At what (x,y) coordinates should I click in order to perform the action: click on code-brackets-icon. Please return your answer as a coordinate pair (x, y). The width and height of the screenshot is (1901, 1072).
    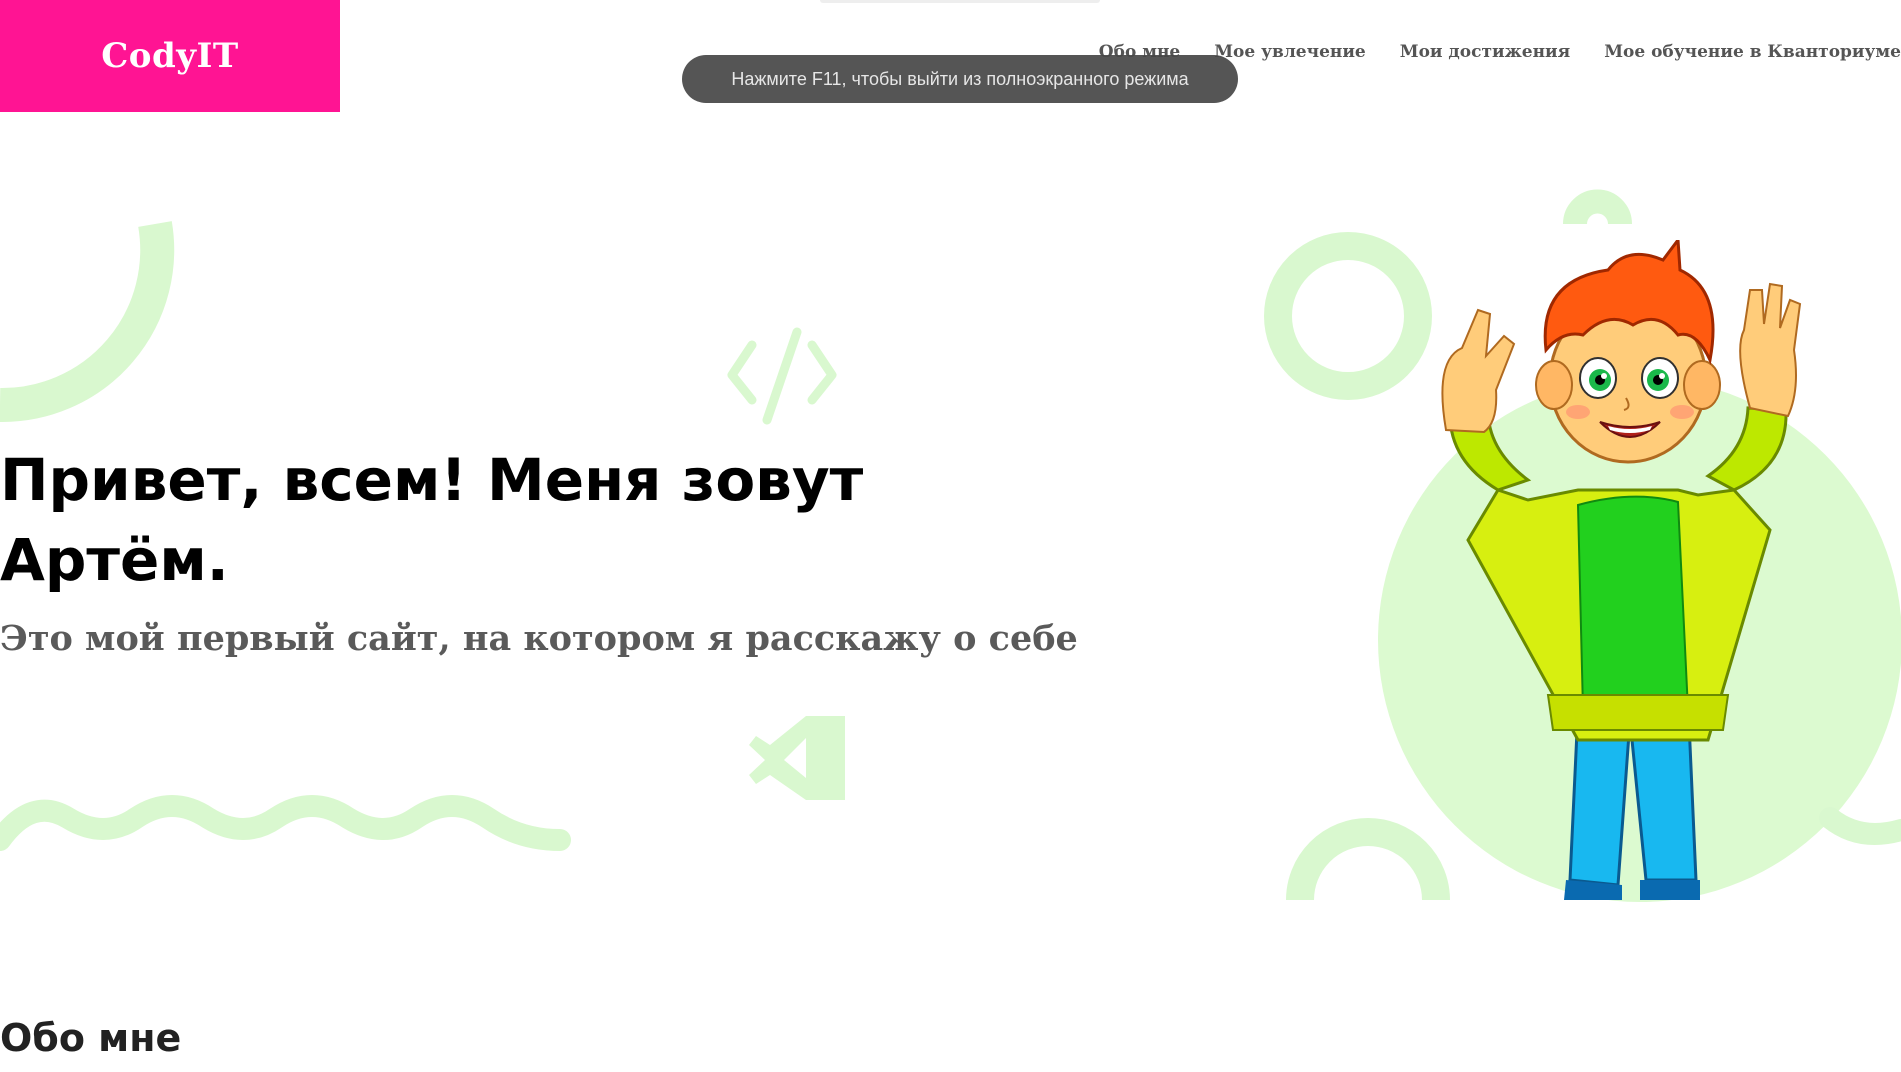
    Looking at the image, I should click on (782, 376).